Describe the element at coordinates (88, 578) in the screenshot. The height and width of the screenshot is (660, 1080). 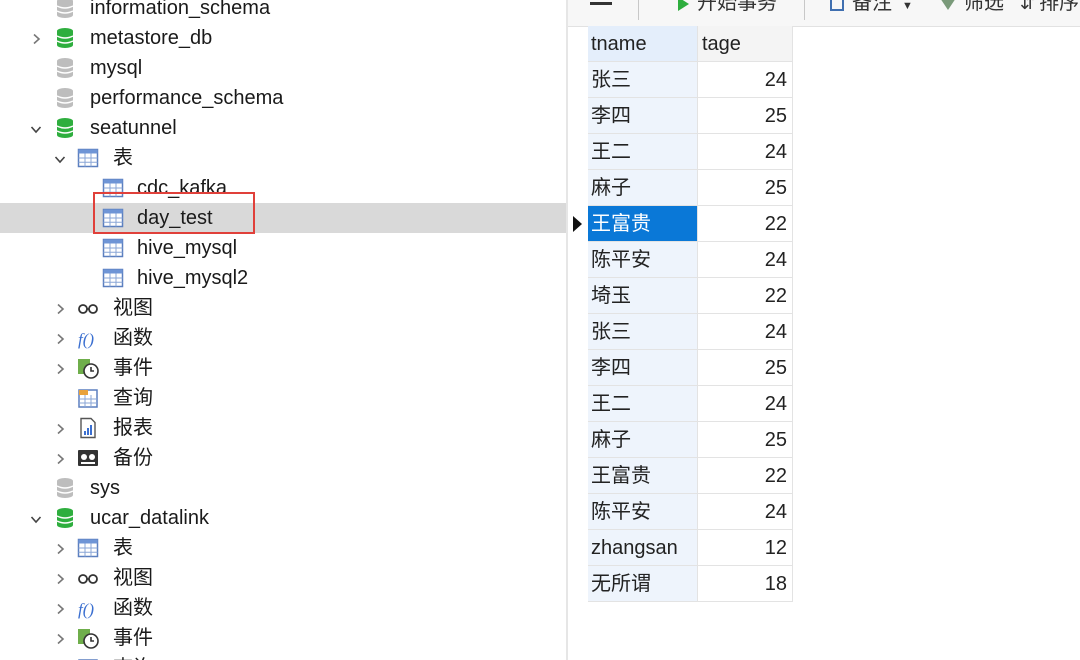
I see `view-icon` at that location.